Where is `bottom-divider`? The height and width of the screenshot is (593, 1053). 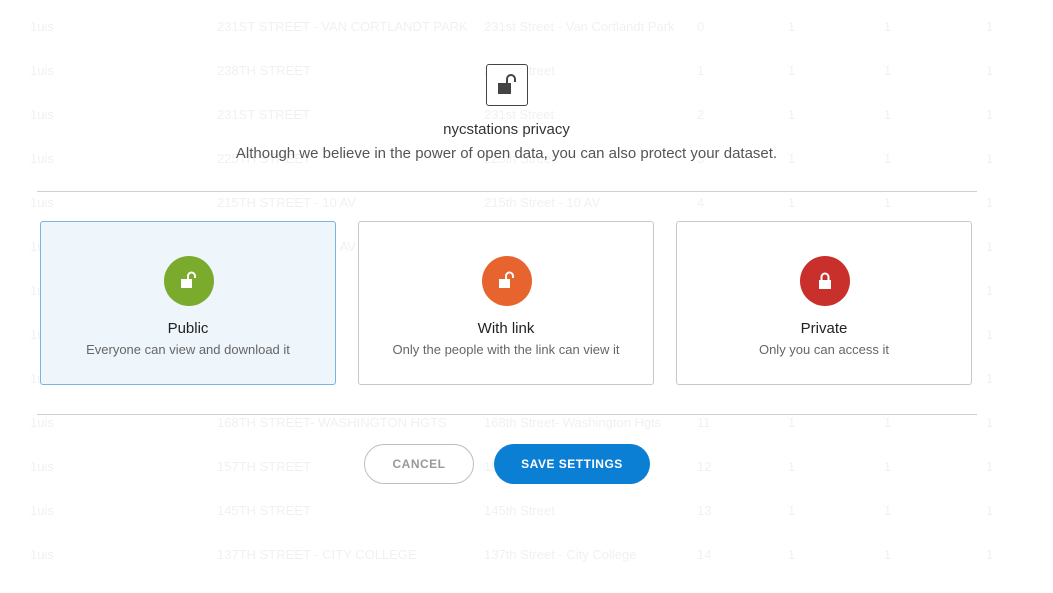
bottom-divider is located at coordinates (507, 414).